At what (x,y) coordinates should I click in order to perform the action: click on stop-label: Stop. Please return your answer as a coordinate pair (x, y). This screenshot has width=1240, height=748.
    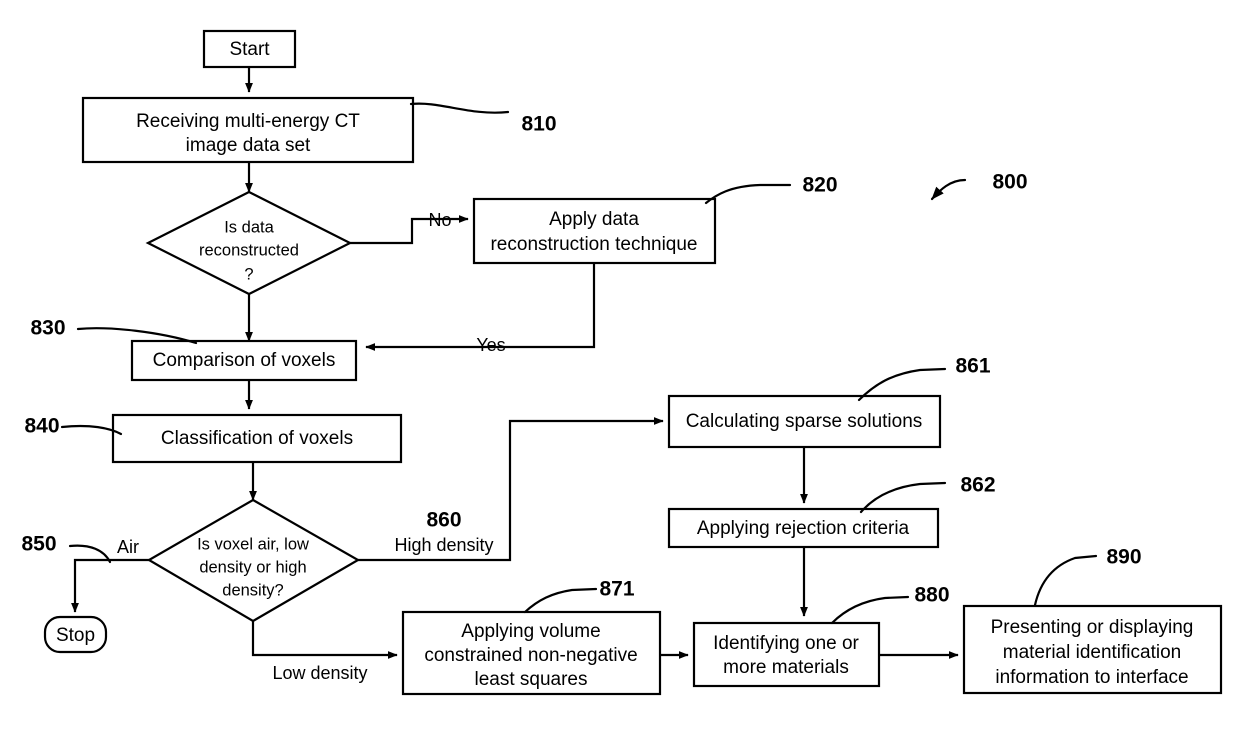
    Looking at the image, I should click on (75, 635).